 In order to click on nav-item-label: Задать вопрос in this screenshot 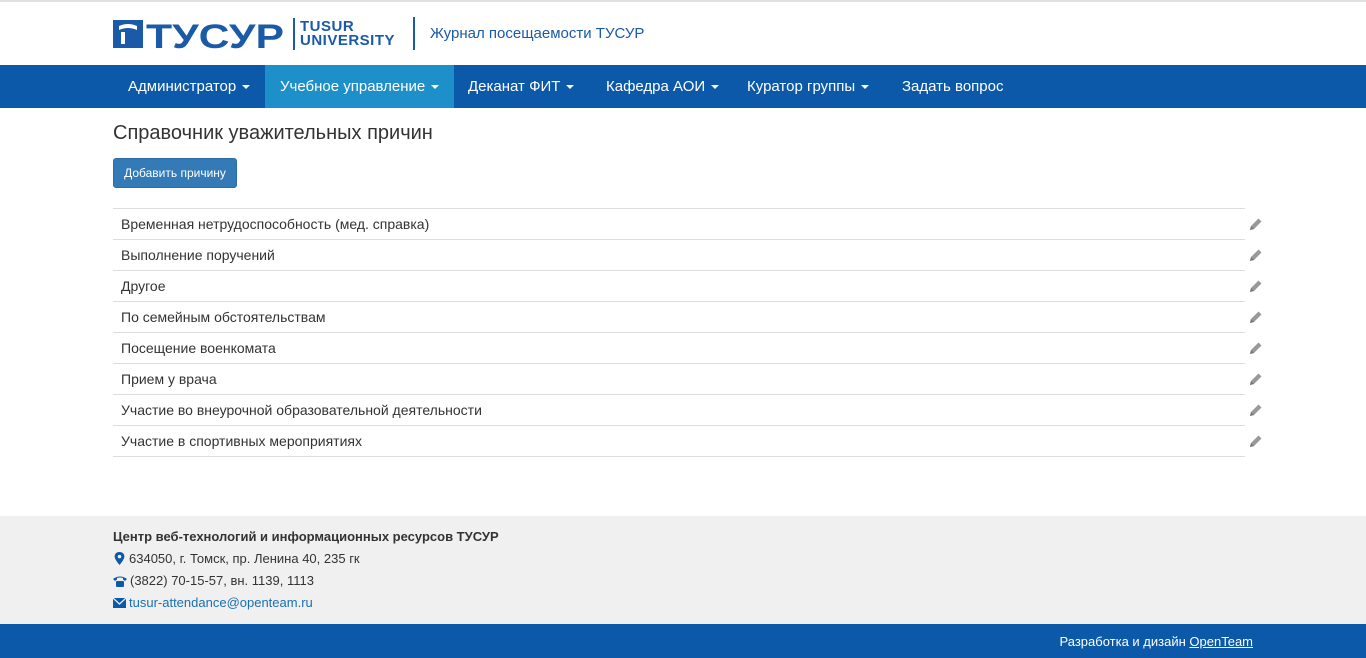, I will do `click(953, 86)`.